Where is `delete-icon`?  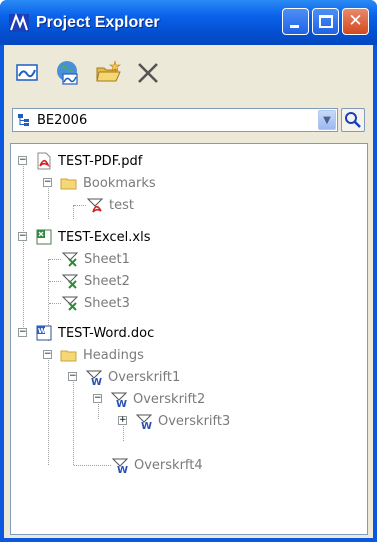 delete-icon is located at coordinates (148, 73).